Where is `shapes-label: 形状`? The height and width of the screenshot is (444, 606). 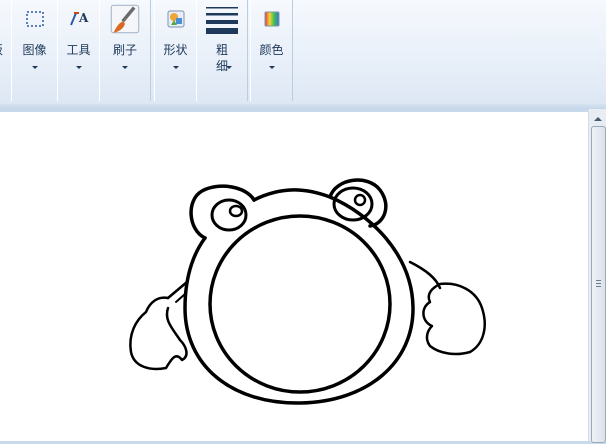 shapes-label: 形状 is located at coordinates (175, 50).